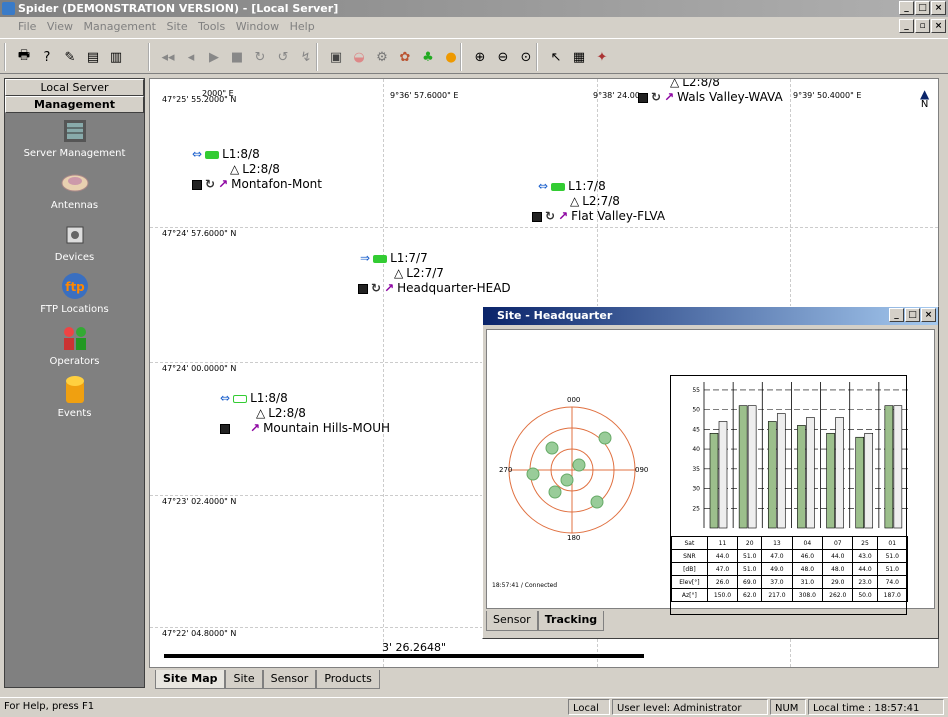  What do you see at coordinates (807, 543) in the screenshot?
I see `cell: 04` at bounding box center [807, 543].